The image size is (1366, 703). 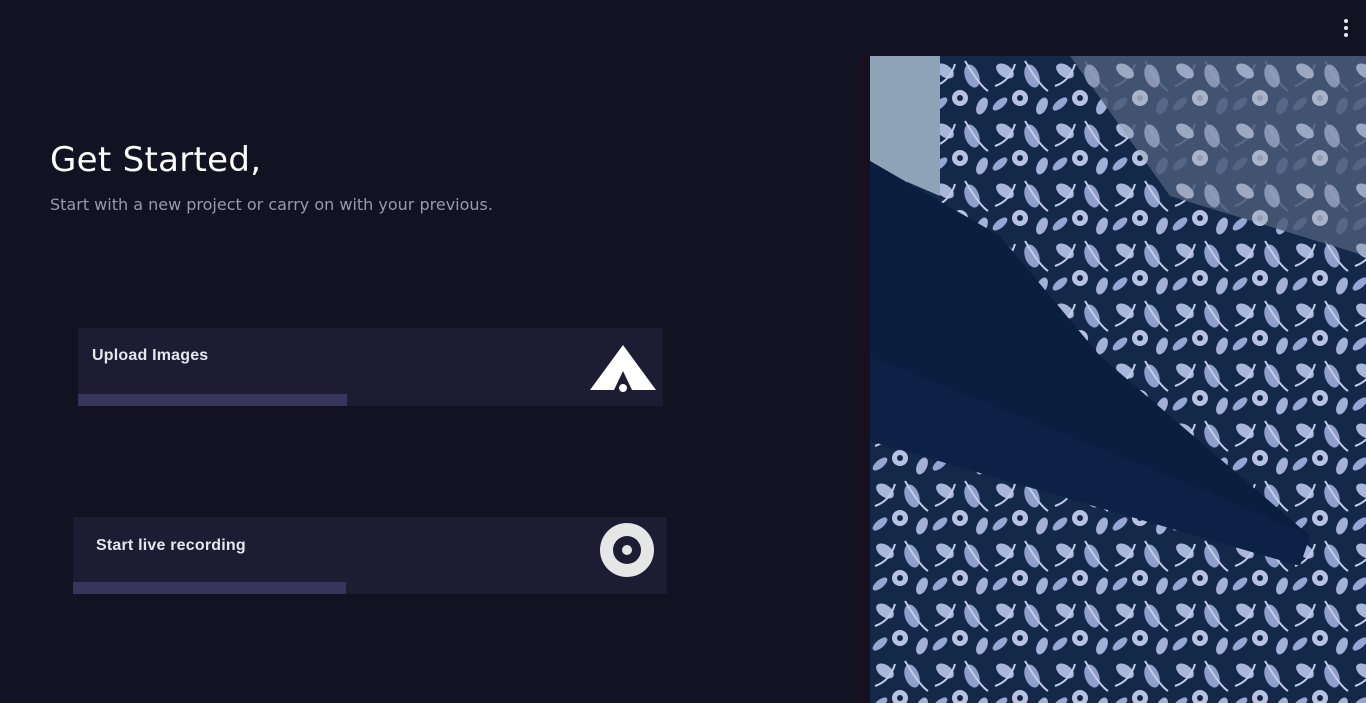 I want to click on page-title: Get Started,, so click(x=156, y=160).